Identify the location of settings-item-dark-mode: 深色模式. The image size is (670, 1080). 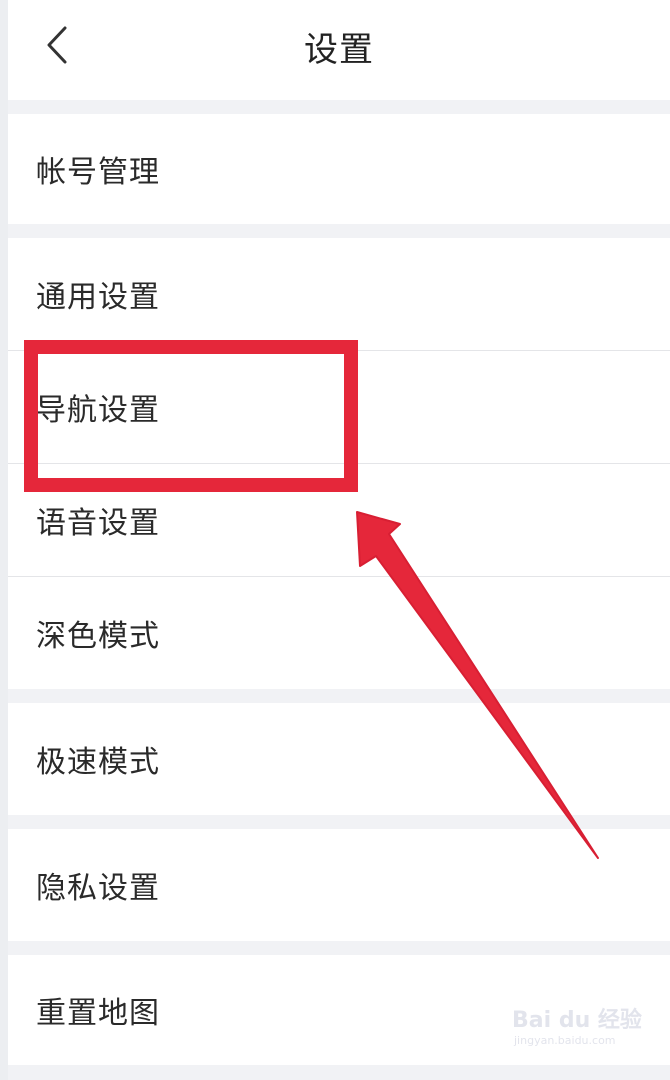
(339, 633).